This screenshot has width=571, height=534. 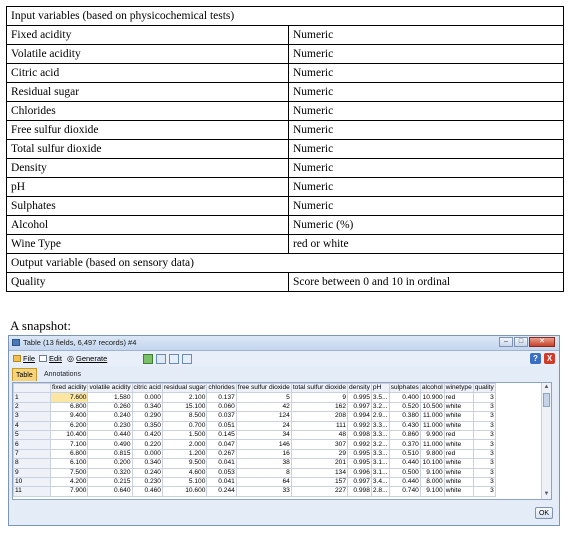 What do you see at coordinates (432, 407) in the screenshot?
I see `table-cell: 10.500` at bounding box center [432, 407].